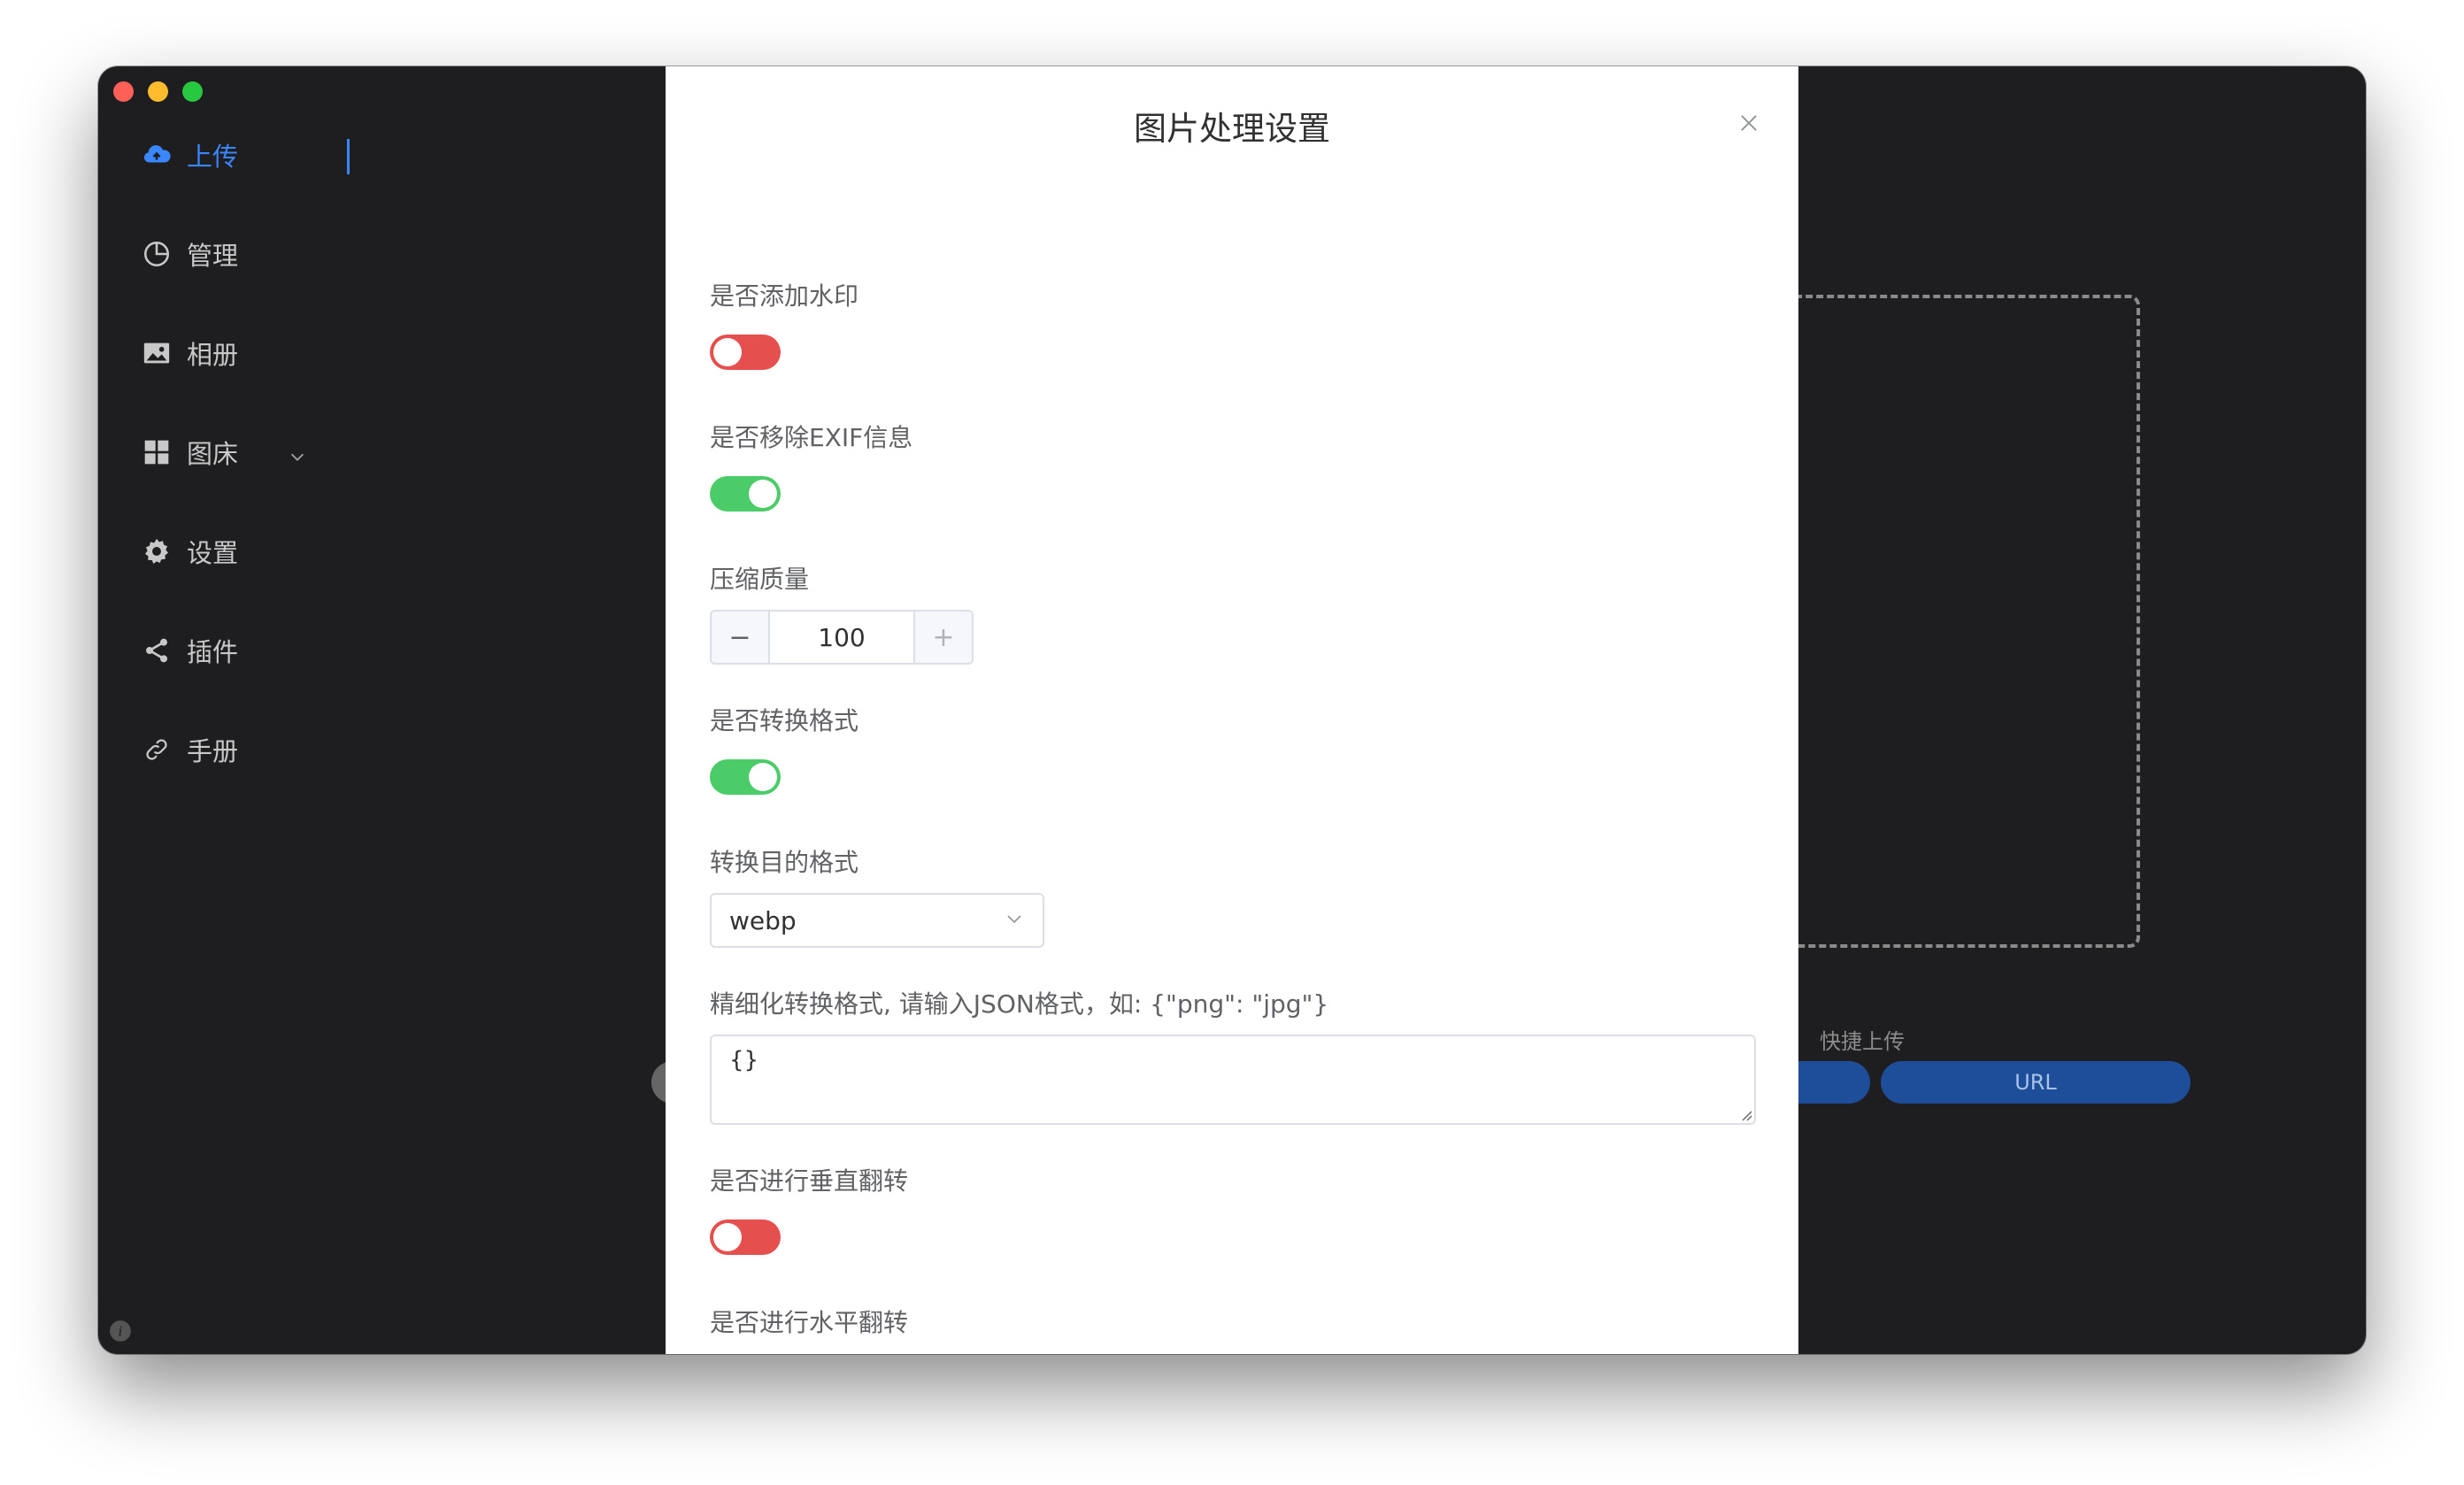 This screenshot has height=1485, width=2464. What do you see at coordinates (809, 1181) in the screenshot?
I see `flip-vertical-label: 是否进行垂直翻转` at bounding box center [809, 1181].